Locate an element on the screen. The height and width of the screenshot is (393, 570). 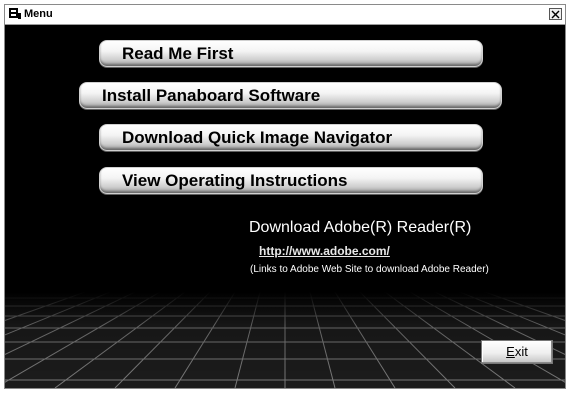
window-title: Menu is located at coordinates (38, 14).